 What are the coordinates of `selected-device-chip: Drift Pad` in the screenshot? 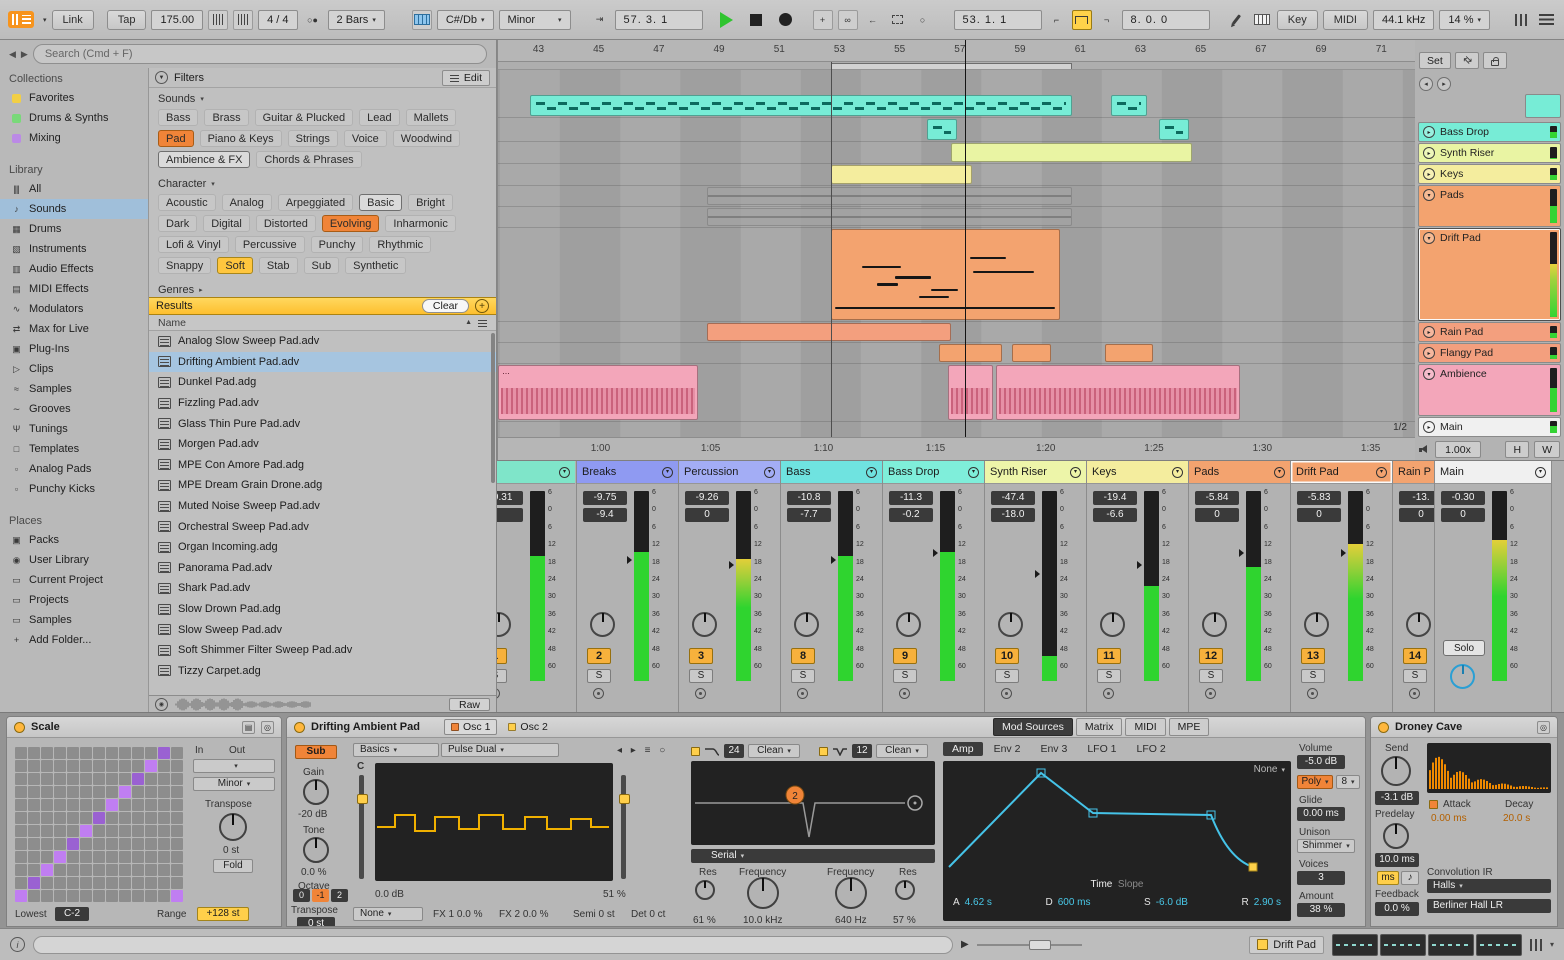 It's located at (1286, 944).